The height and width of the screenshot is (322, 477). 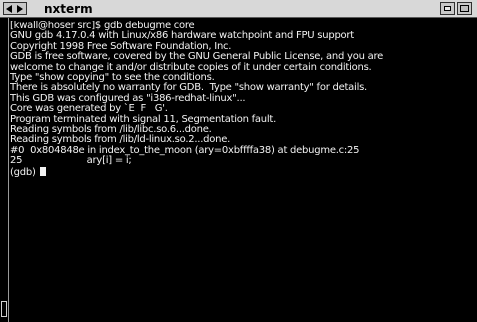 What do you see at coordinates (9, 9) in the screenshot?
I see `left-arrow-icon` at bounding box center [9, 9].